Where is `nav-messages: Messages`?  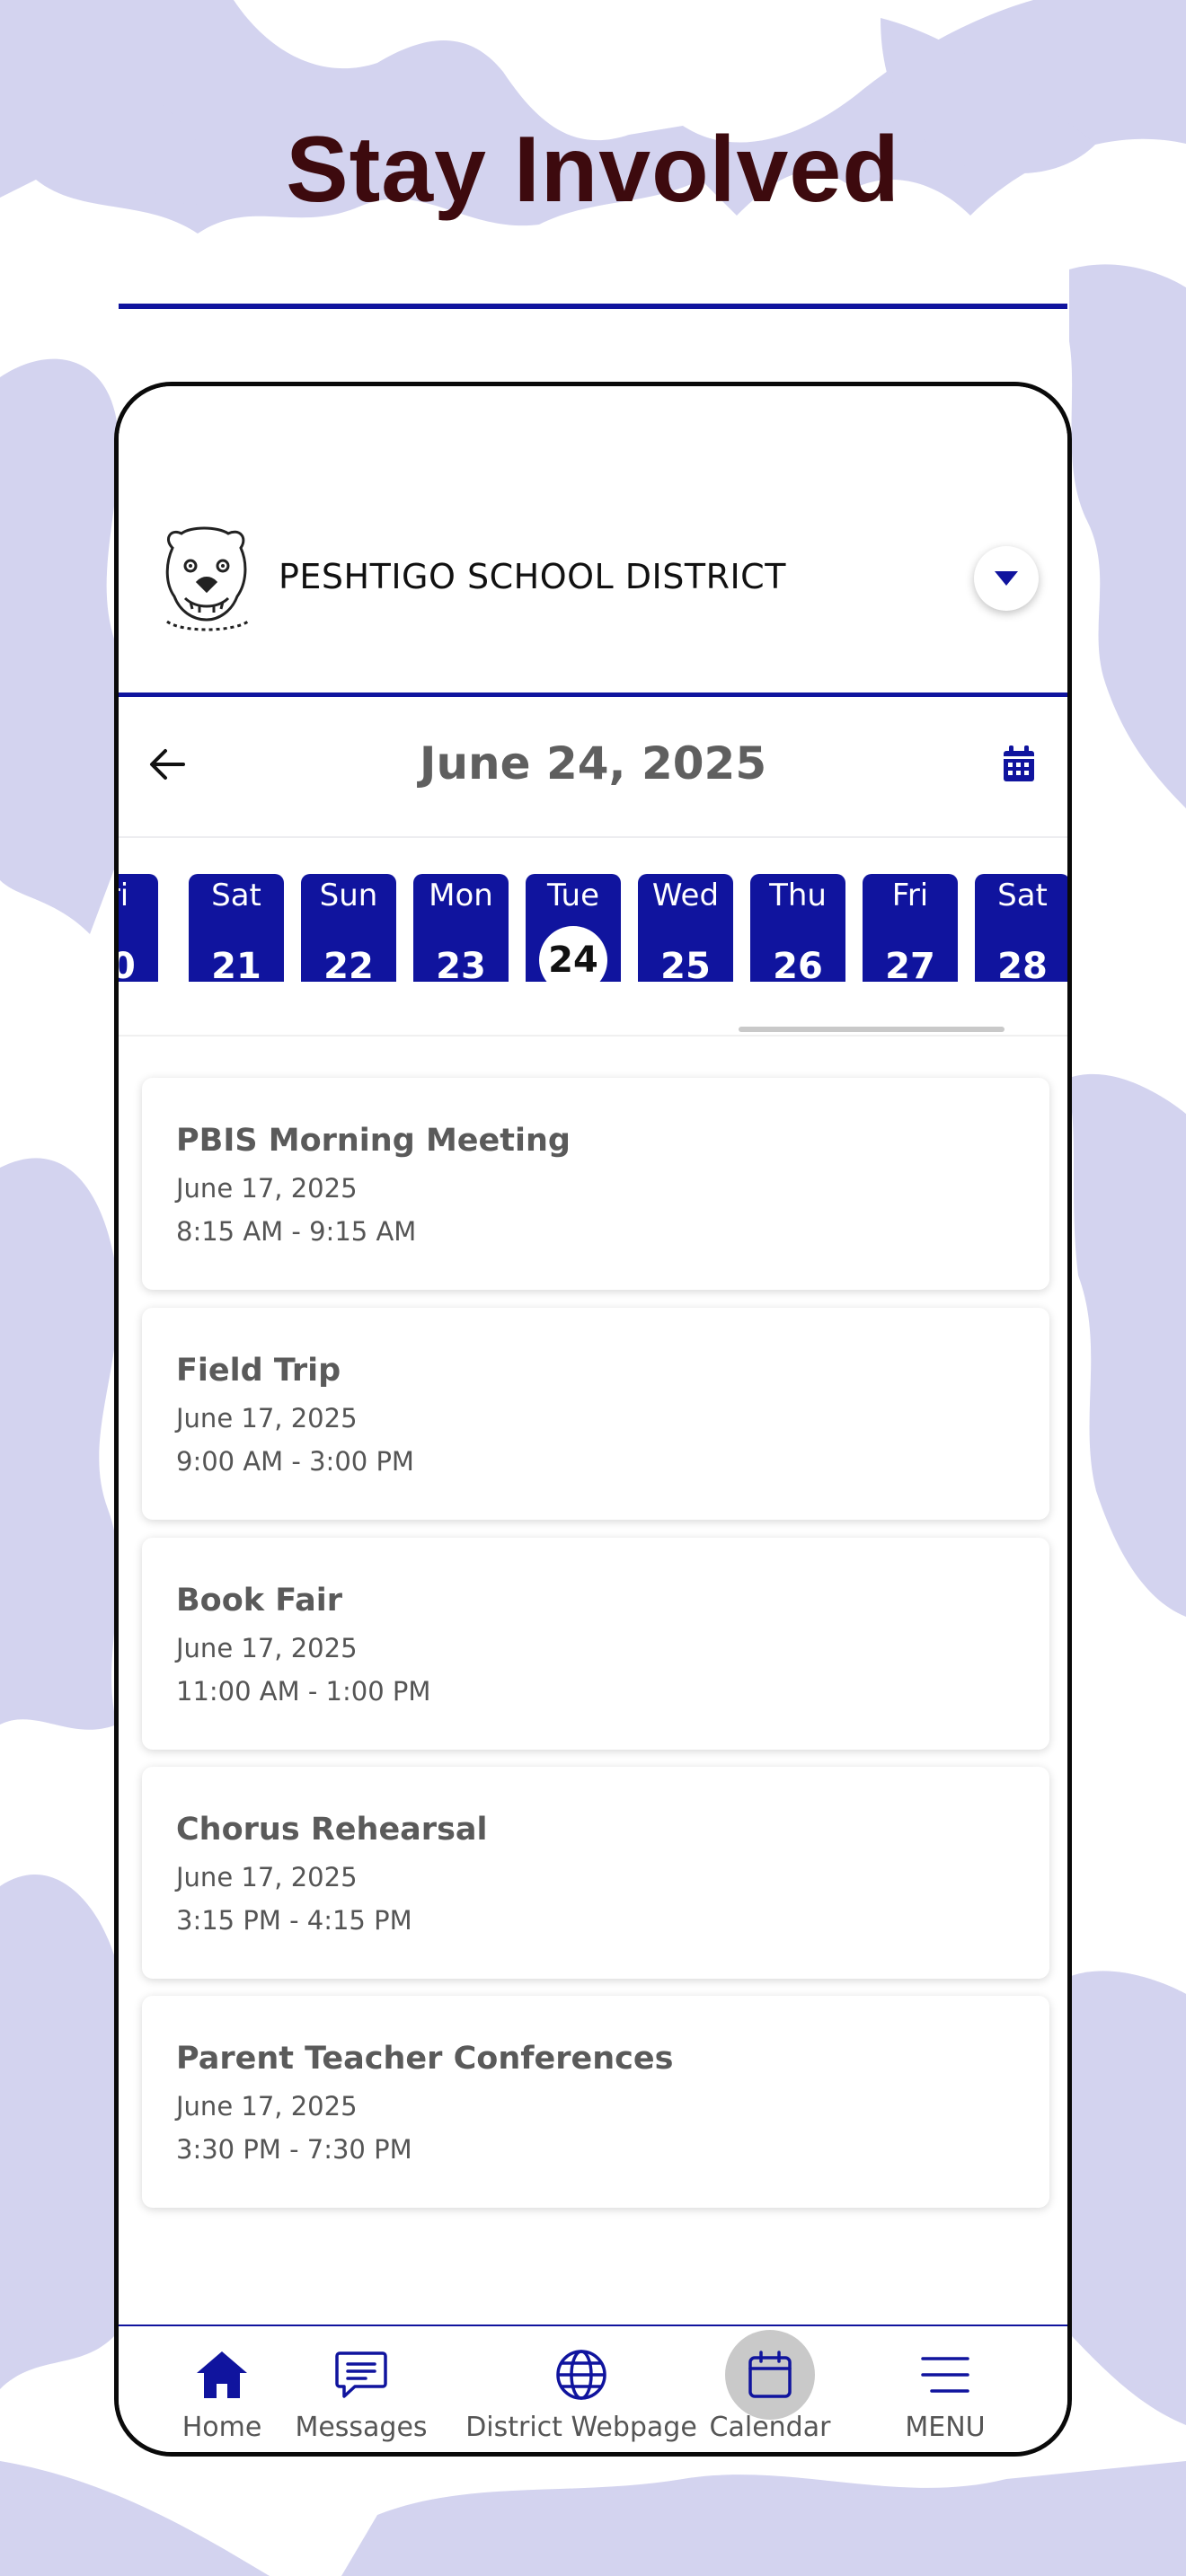 nav-messages: Messages is located at coordinates (361, 2389).